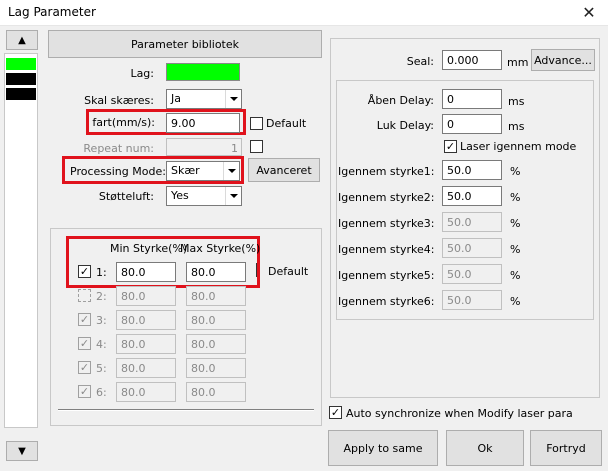 The image size is (608, 471). What do you see at coordinates (516, 126) in the screenshot?
I see `close-delay-unit: ms` at bounding box center [516, 126].